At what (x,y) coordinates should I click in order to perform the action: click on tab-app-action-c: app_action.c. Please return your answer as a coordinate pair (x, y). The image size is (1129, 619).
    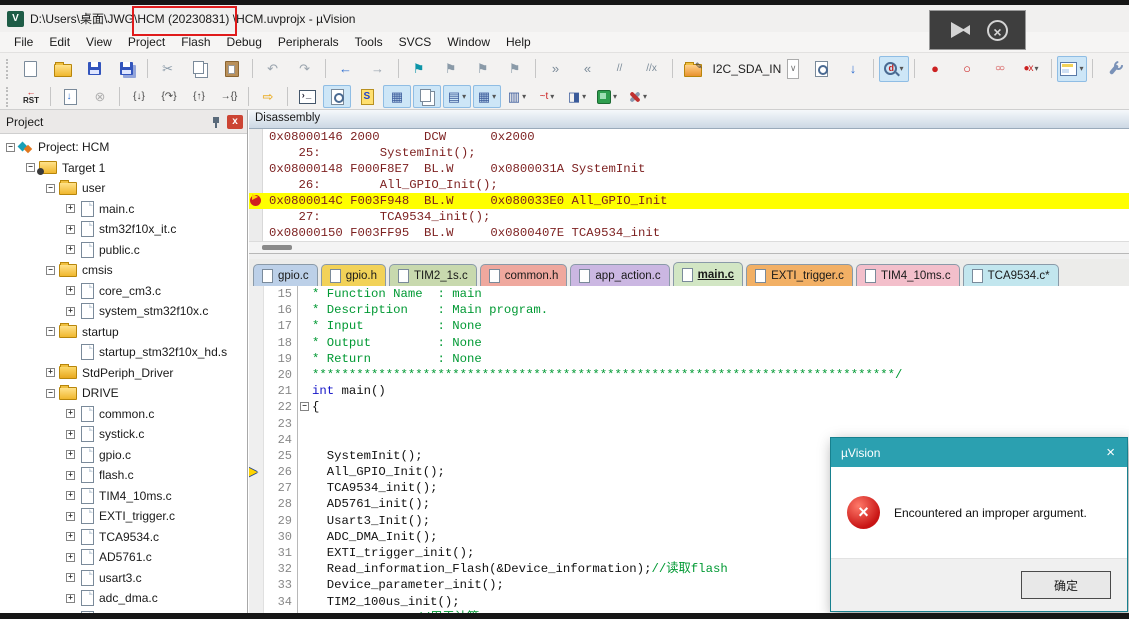
    Looking at the image, I should click on (620, 275).